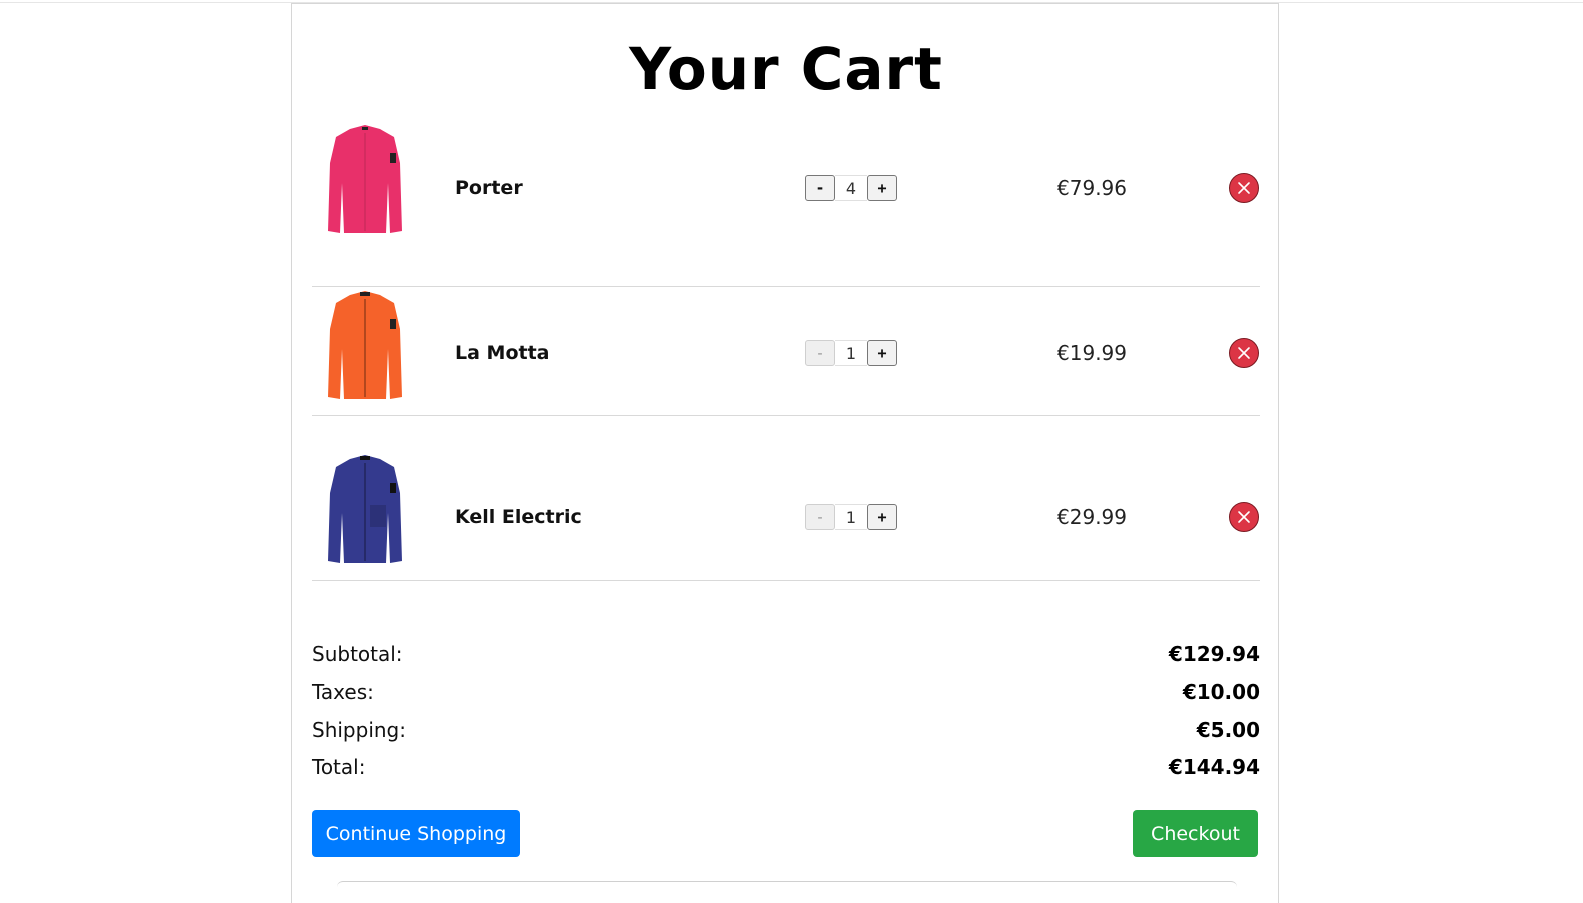 This screenshot has height=903, width=1583. I want to click on item-price: €19.99, so click(1092, 353).